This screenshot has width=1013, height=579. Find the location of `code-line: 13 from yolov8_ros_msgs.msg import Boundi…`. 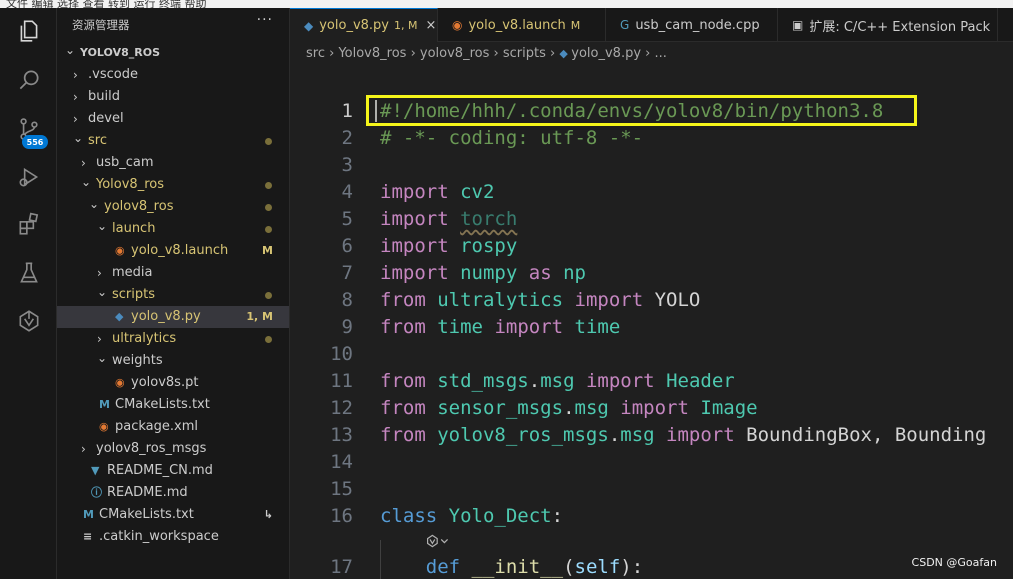

code-line: 13 from yolov8_ros_msgs.msg import Boundi… is located at coordinates (651, 435).